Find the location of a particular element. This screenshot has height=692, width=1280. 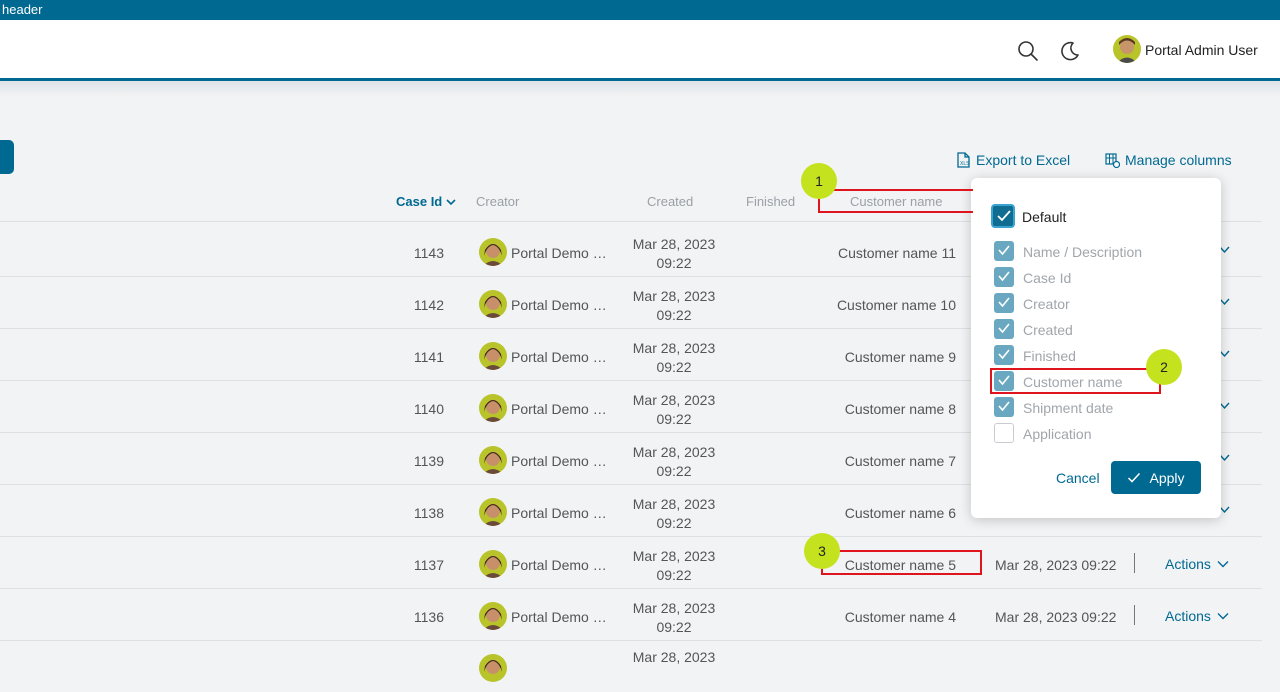

column-option-label: Created is located at coordinates (1048, 330).